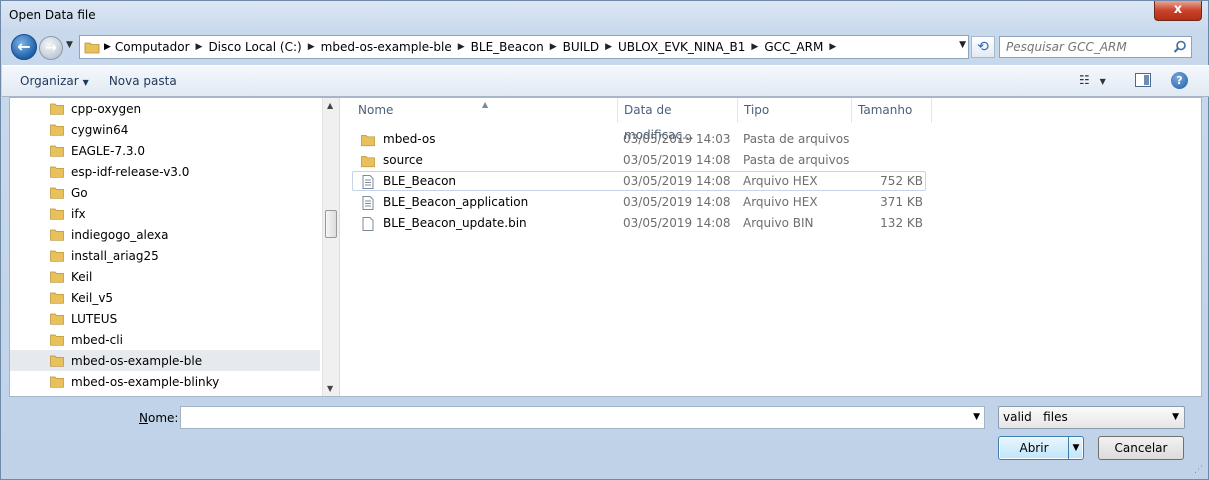  Describe the element at coordinates (1180, 47) in the screenshot. I see `search-icon` at that location.